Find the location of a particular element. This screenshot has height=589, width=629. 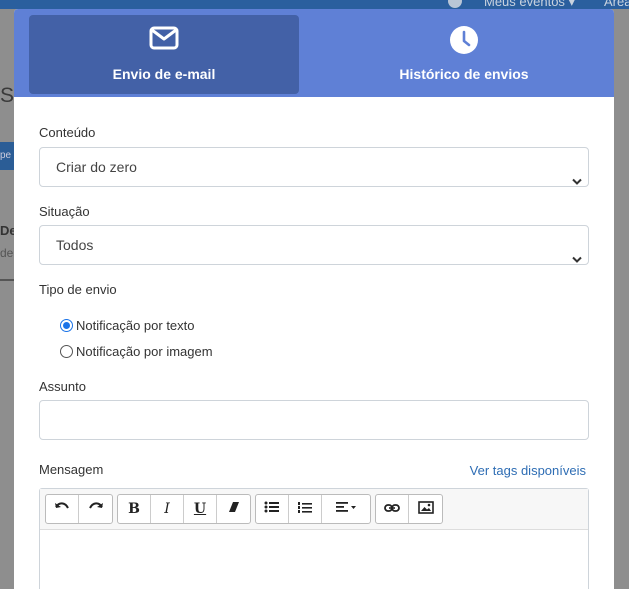

tab-send-history: Histórico de envios is located at coordinates (464, 54).